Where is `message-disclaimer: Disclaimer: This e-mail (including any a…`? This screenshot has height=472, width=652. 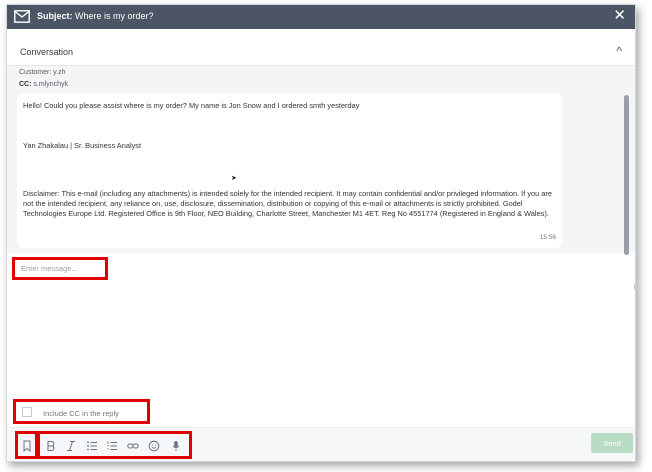
message-disclaimer: Disclaimer: This e-mail (including any a… is located at coordinates (287, 203).